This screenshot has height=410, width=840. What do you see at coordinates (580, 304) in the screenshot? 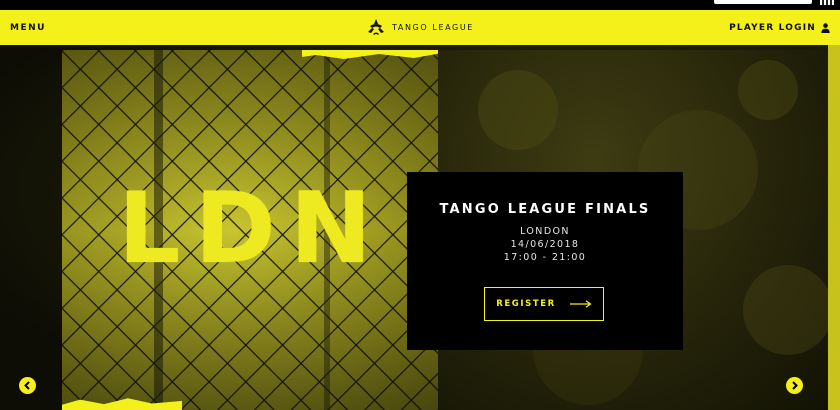
I see `arrow-right-icon` at bounding box center [580, 304].